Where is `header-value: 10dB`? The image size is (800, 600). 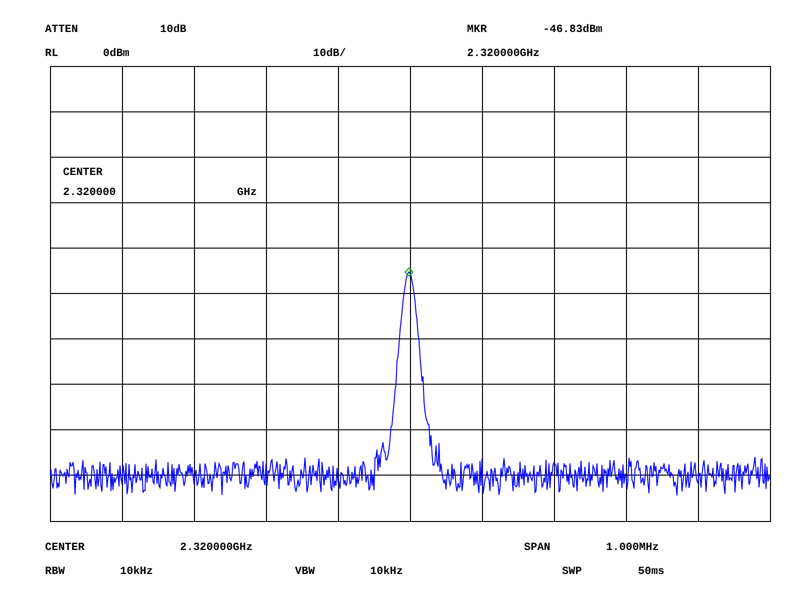 header-value: 10dB is located at coordinates (173, 30).